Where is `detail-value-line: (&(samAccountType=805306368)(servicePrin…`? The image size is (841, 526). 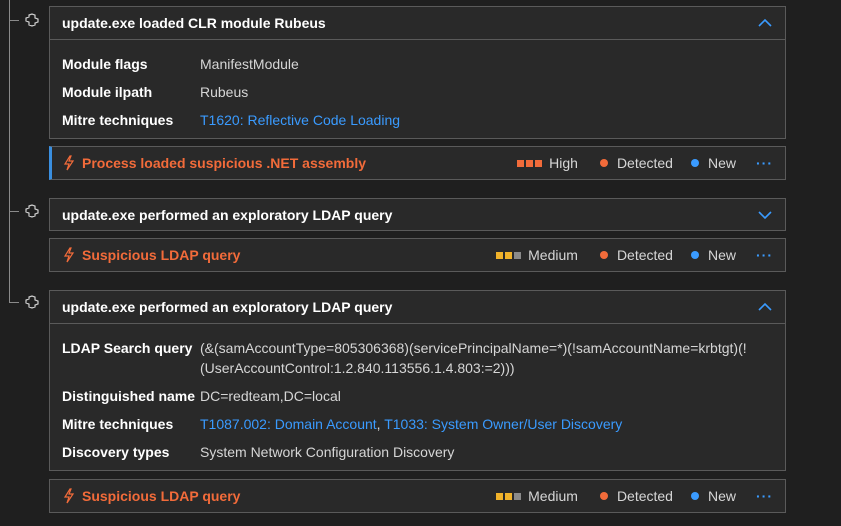 detail-value-line: (&(samAccountType=805306368)(servicePrin… is located at coordinates (473, 348).